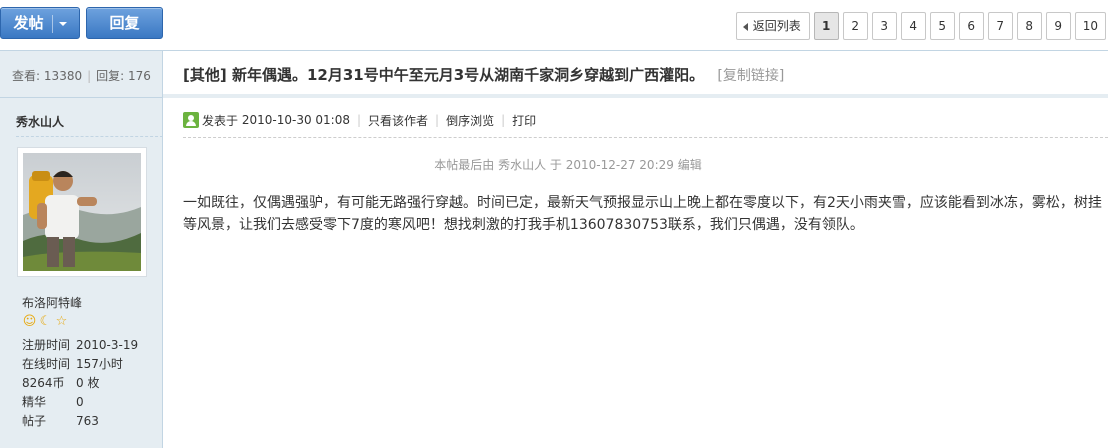 This screenshot has height=448, width=1108. What do you see at coordinates (62, 23) in the screenshot?
I see `chevron-down-icon` at bounding box center [62, 23].